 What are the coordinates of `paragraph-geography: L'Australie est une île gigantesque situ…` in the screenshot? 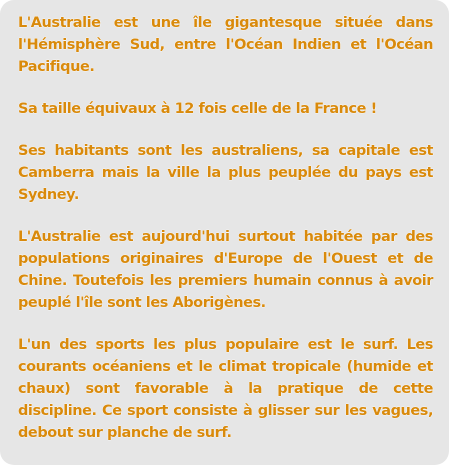 It's located at (226, 45).